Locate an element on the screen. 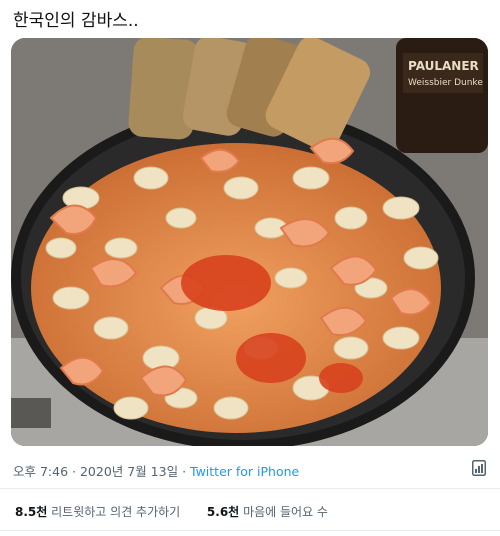  bottle-label-brand: PAULANER is located at coordinates (443, 66).